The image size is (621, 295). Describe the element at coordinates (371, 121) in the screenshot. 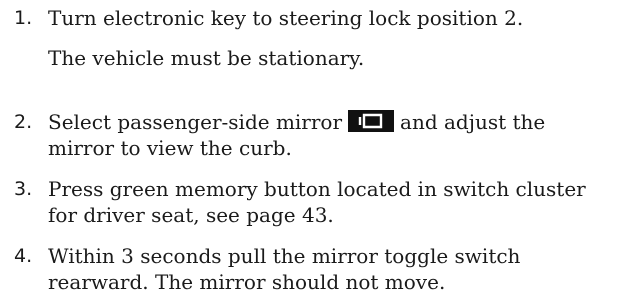

I see `passenger-side-mirror-icon` at that location.